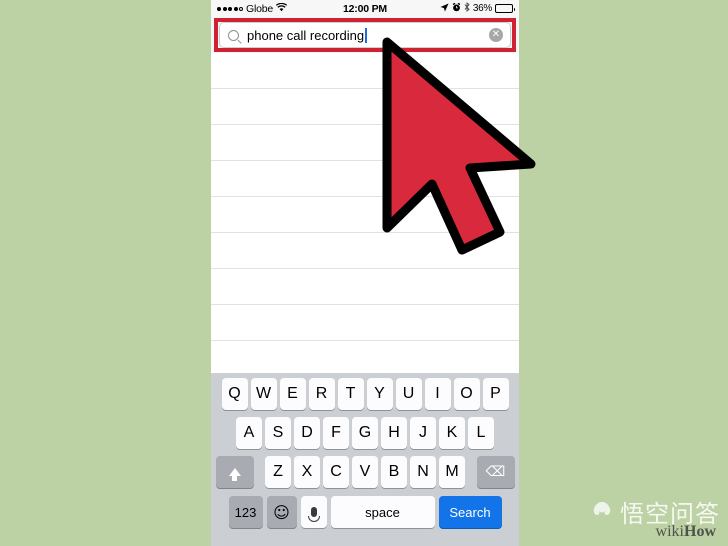 The height and width of the screenshot is (546, 728). I want to click on watermark-wikihow-text: wikiHow, so click(686, 532).